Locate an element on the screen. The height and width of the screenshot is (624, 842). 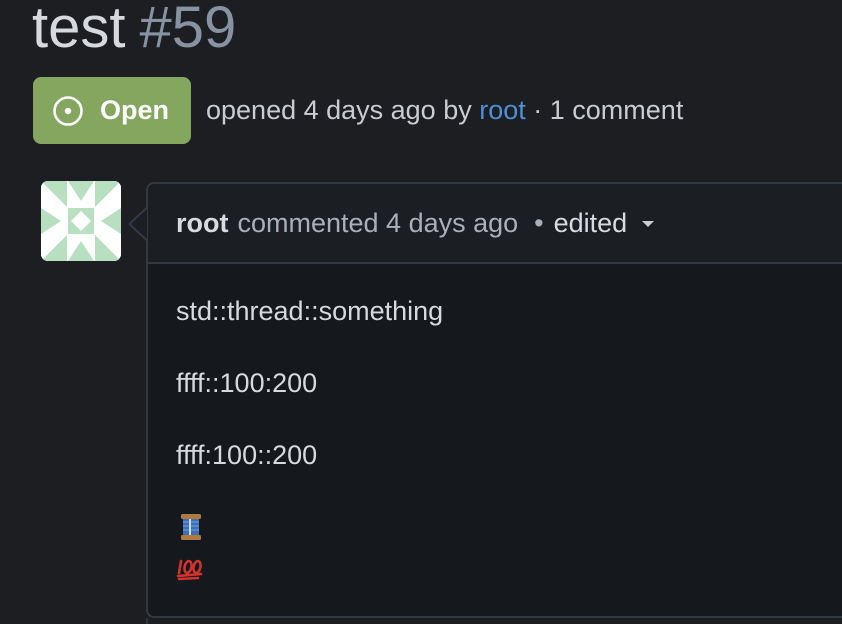
status-label: Open is located at coordinates (135, 110).